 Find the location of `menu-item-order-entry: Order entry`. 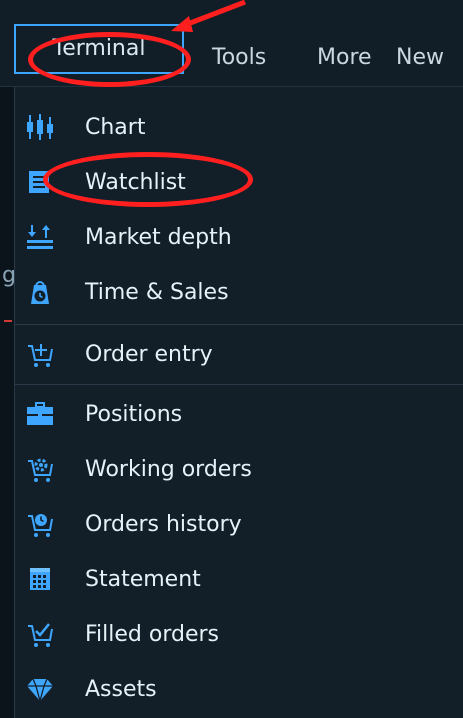

menu-item-order-entry: Order entry is located at coordinates (239, 354).